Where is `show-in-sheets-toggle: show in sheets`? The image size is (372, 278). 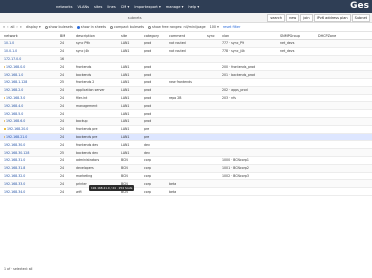
show-in-sheets-toggle: show in sheets is located at coordinates (91, 27).